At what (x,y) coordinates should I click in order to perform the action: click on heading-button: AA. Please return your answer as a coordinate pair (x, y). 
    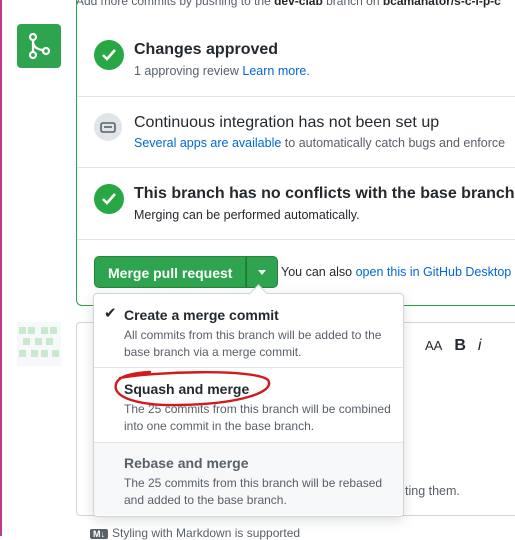
    Looking at the image, I should click on (433, 345).